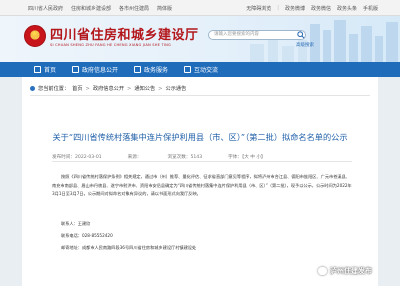 This screenshot has width=400, height=286. I want to click on view-count: 浏览次数：5143, so click(185, 157).